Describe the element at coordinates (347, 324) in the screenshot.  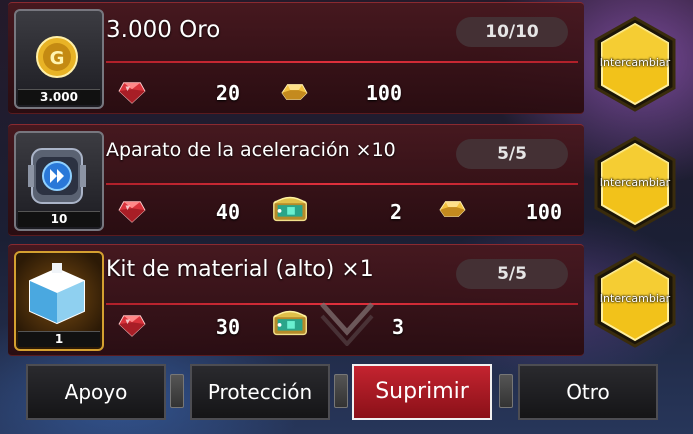
I see `scroll-down-arrow-icon` at that location.